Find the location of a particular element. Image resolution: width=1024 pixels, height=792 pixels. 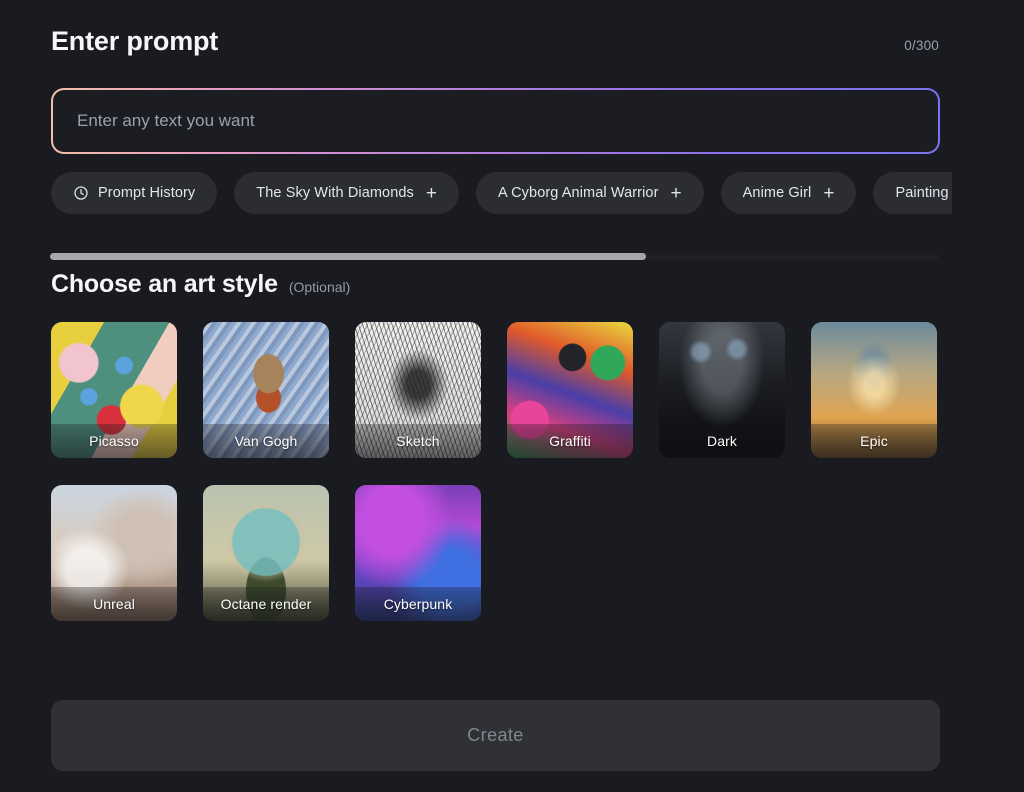

prompt-input-container is located at coordinates (495, 121).